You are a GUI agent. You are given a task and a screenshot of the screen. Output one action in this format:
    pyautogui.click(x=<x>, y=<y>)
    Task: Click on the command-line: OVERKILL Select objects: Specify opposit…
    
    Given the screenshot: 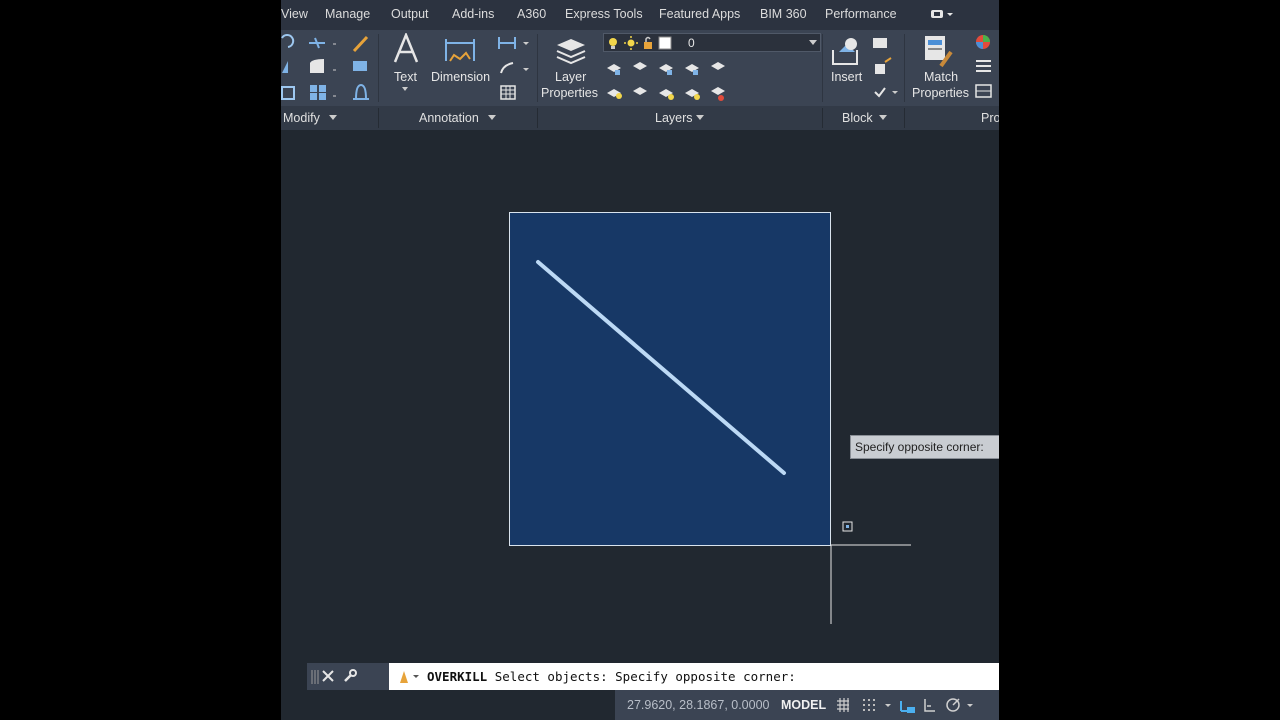 What is the action you would take?
    pyautogui.click(x=653, y=676)
    